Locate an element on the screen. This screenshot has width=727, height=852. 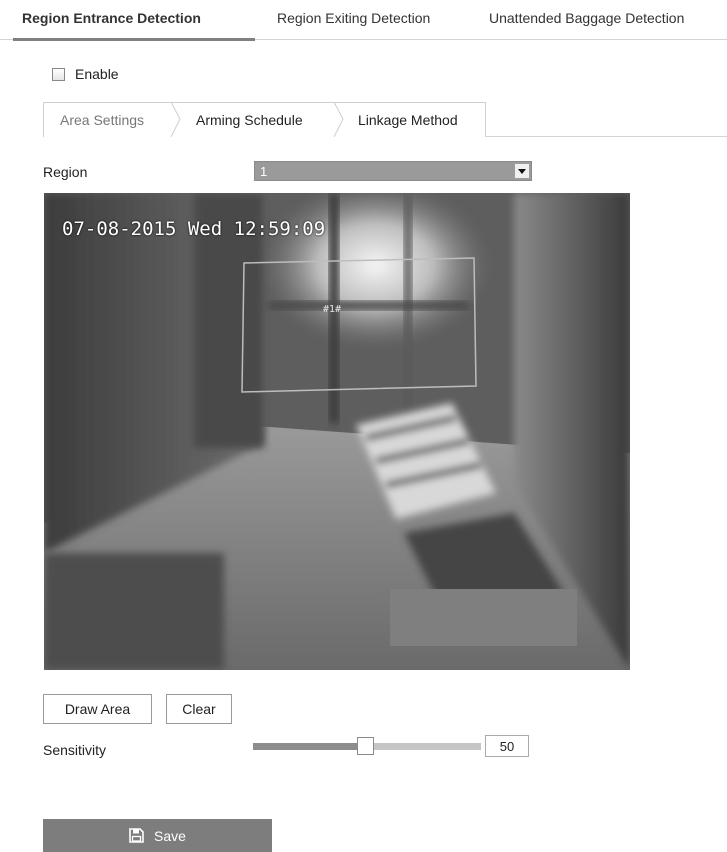
enable-checkbox is located at coordinates (58, 74).